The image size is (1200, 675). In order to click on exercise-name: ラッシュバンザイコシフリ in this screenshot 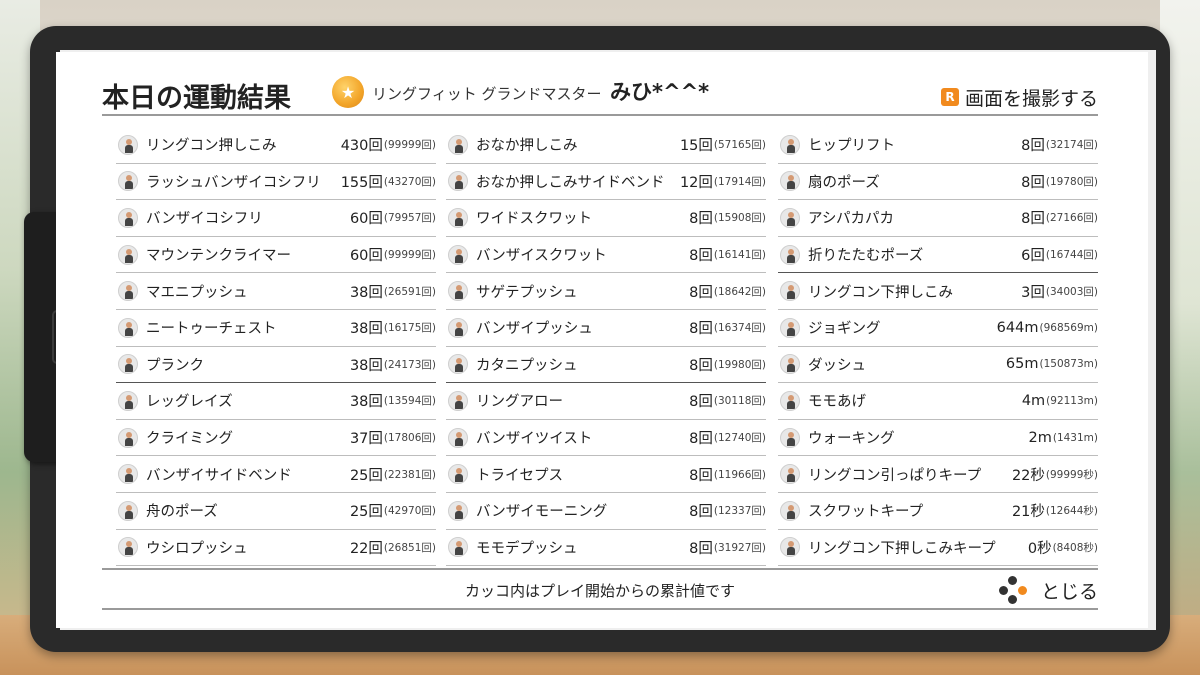, I will do `click(233, 182)`.